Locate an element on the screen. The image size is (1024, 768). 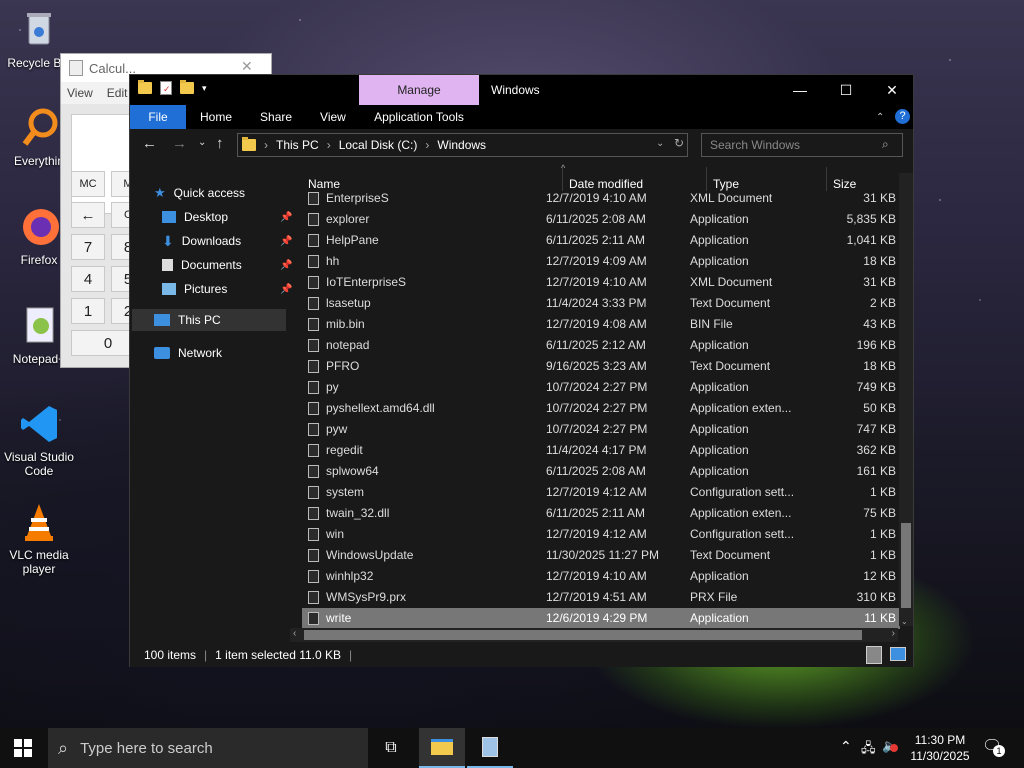
tab-view: View is located at coordinates (333, 117).